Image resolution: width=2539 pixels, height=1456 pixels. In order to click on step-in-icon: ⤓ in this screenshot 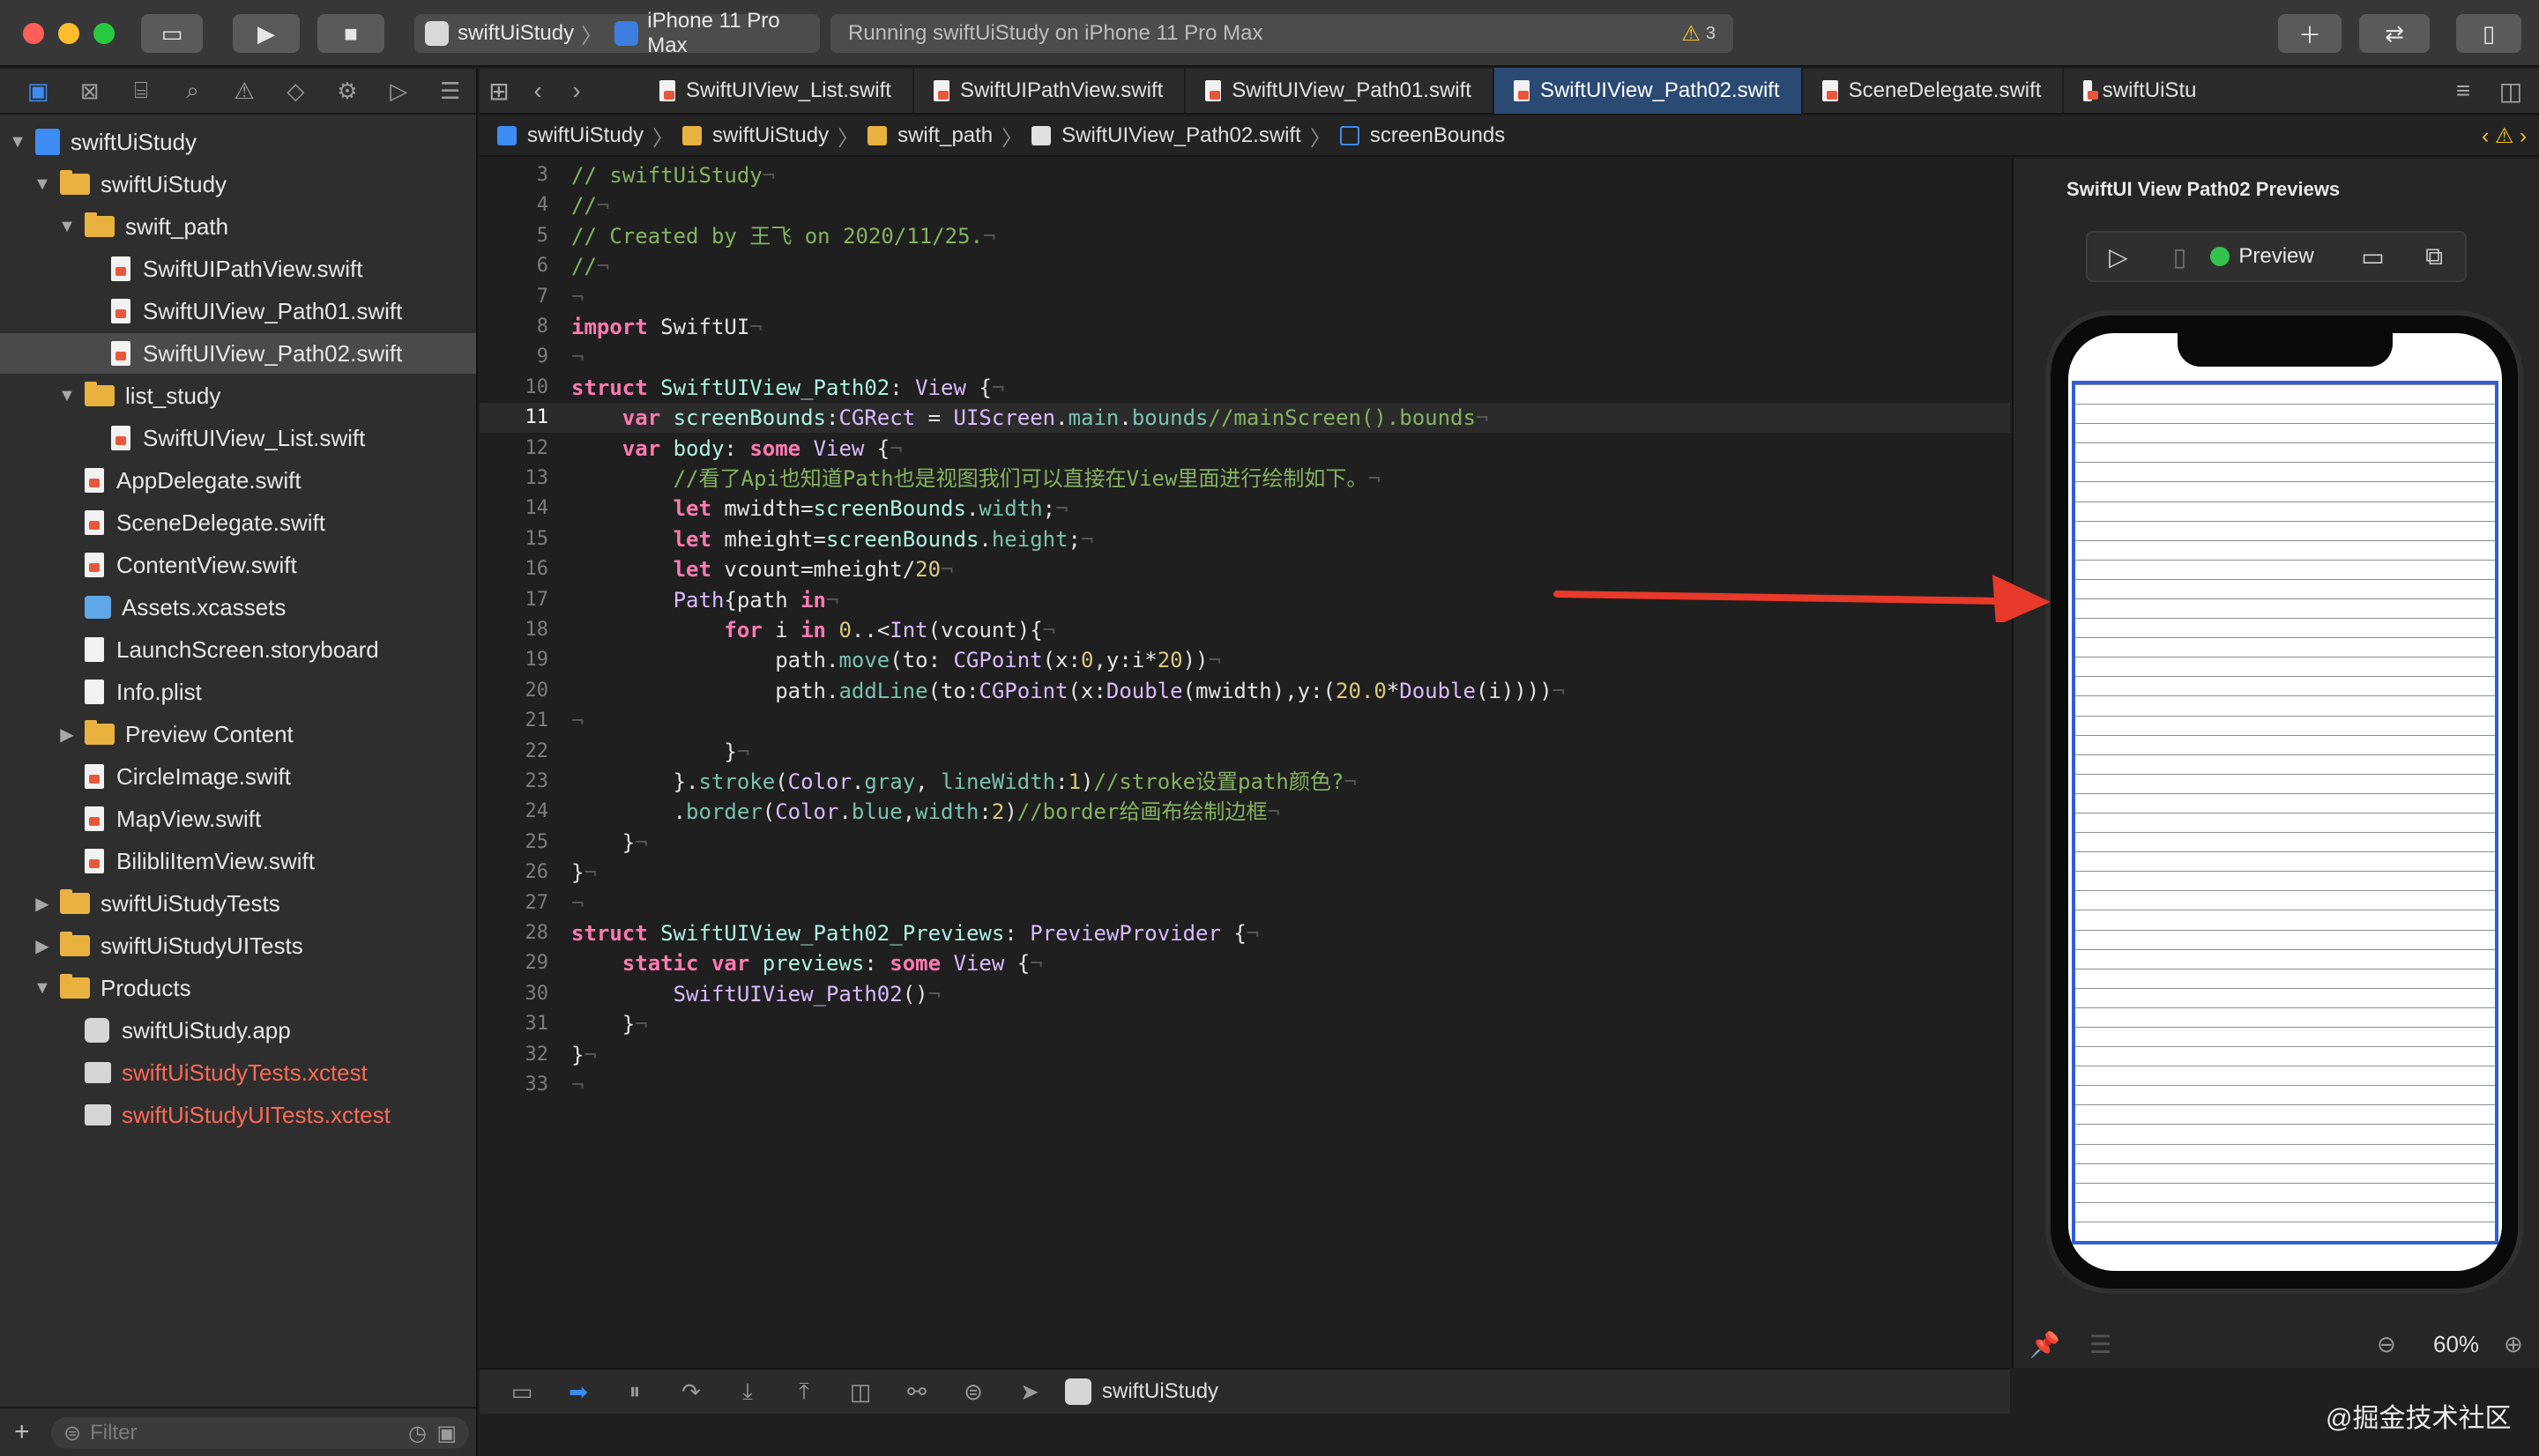, I will do `click(747, 1392)`.